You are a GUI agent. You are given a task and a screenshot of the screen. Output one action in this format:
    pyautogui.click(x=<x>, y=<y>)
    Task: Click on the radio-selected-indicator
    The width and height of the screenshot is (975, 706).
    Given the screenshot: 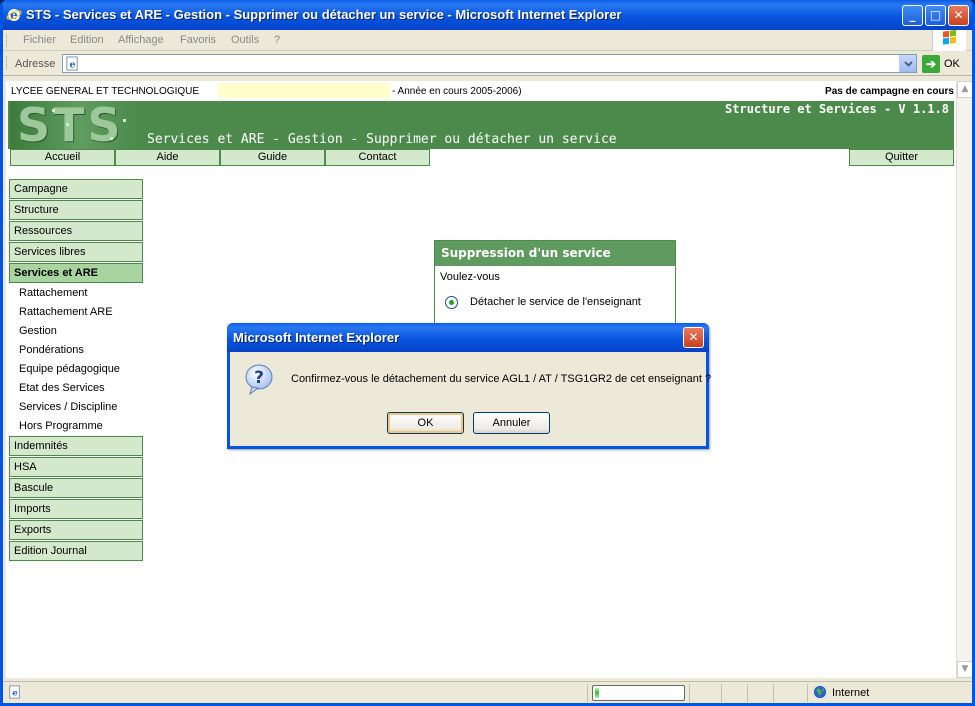 What is the action you would take?
    pyautogui.click(x=451, y=302)
    